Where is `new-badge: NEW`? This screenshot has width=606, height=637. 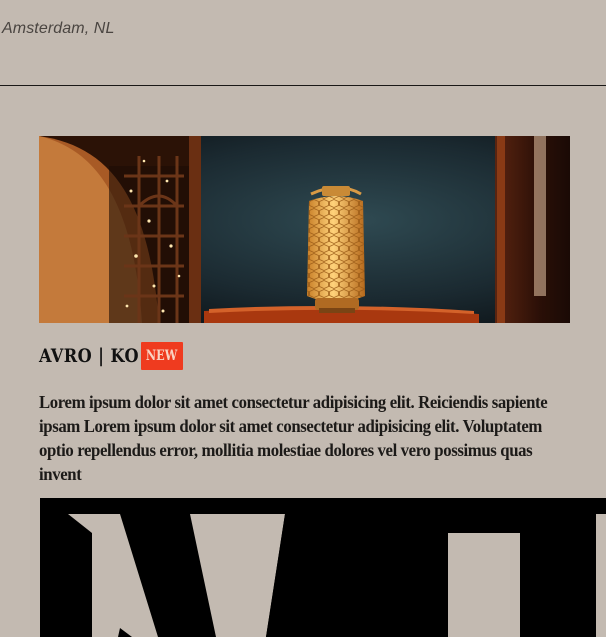
new-badge: NEW is located at coordinates (162, 356).